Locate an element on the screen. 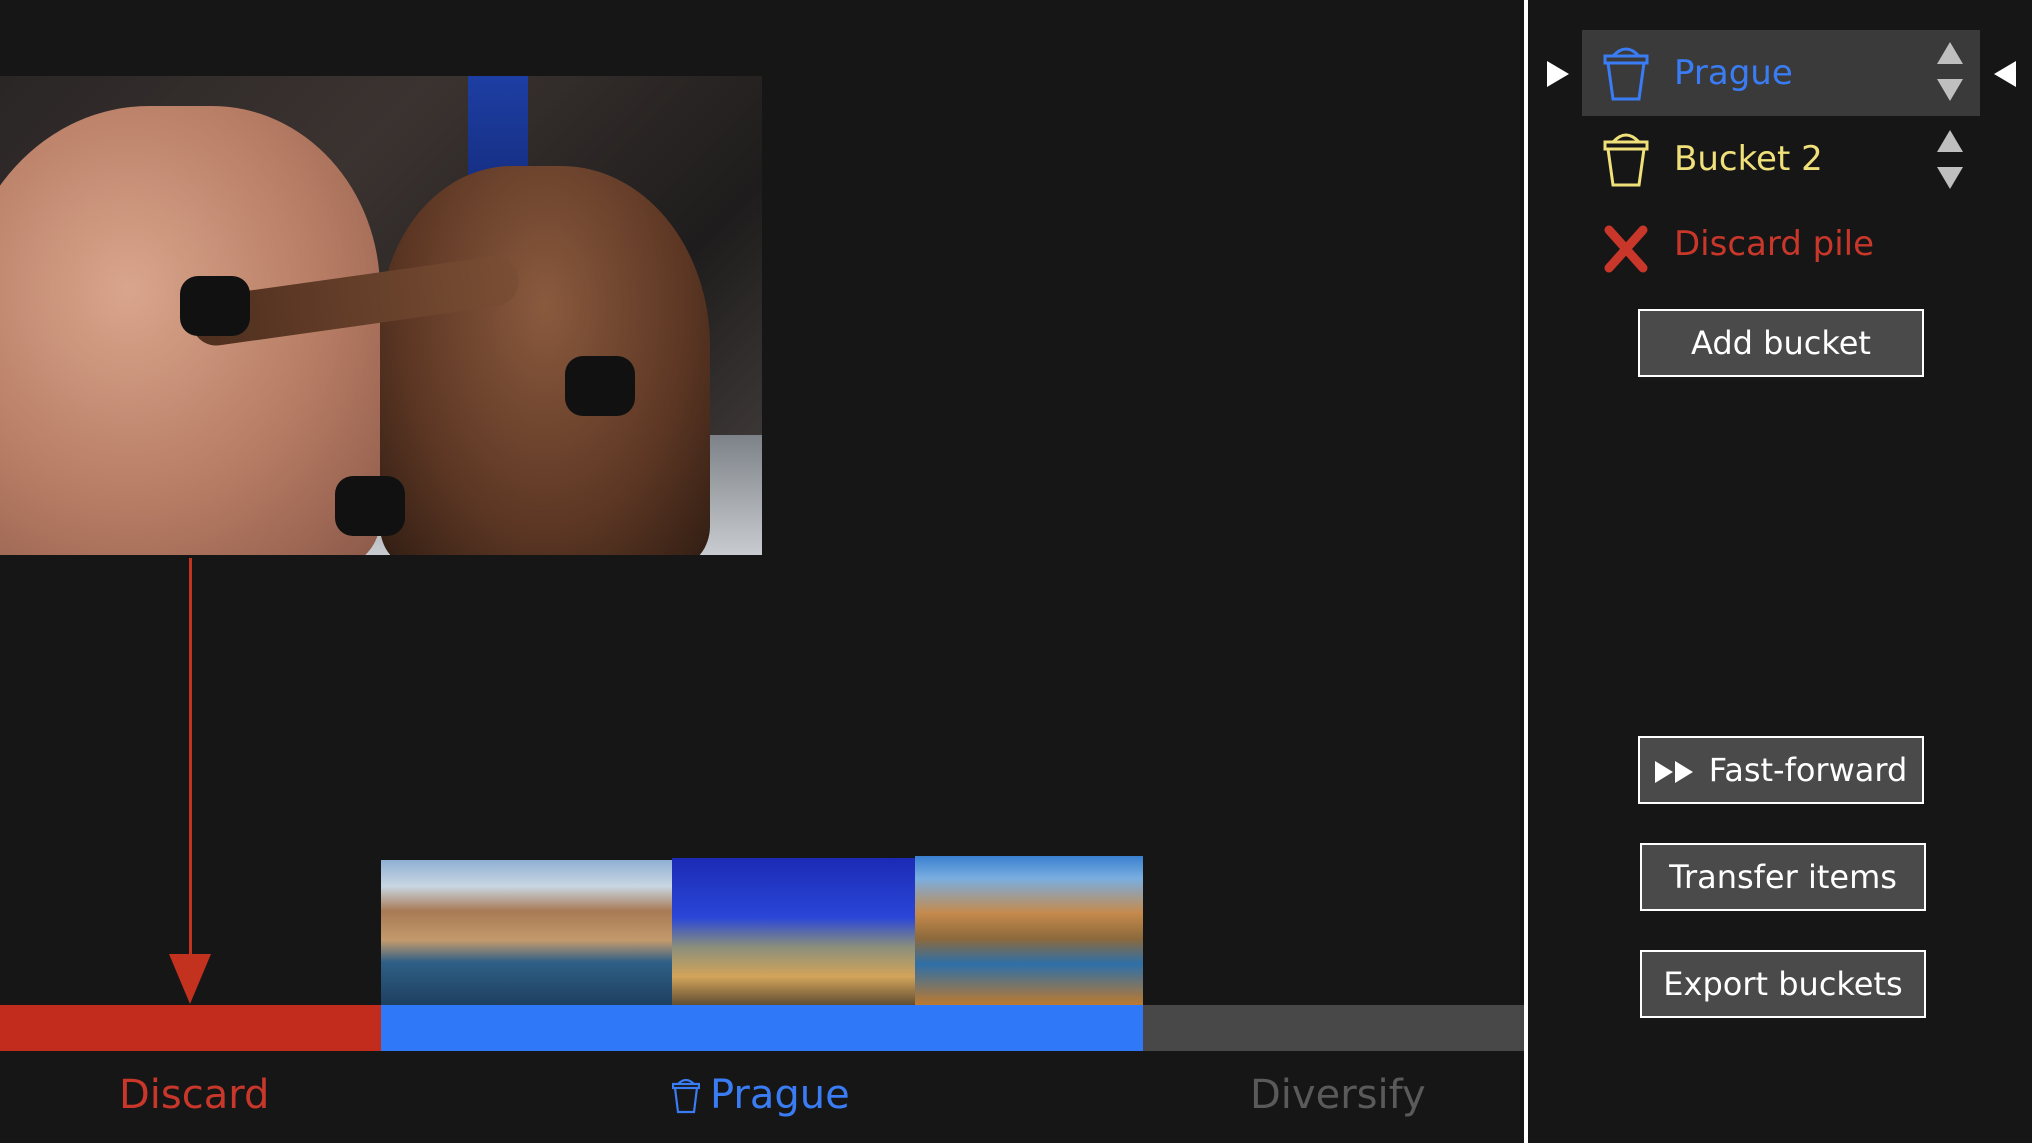 Image resolution: width=2032 pixels, height=1143 pixels. diversify-zone-label: Diversify is located at coordinates (1338, 1095).